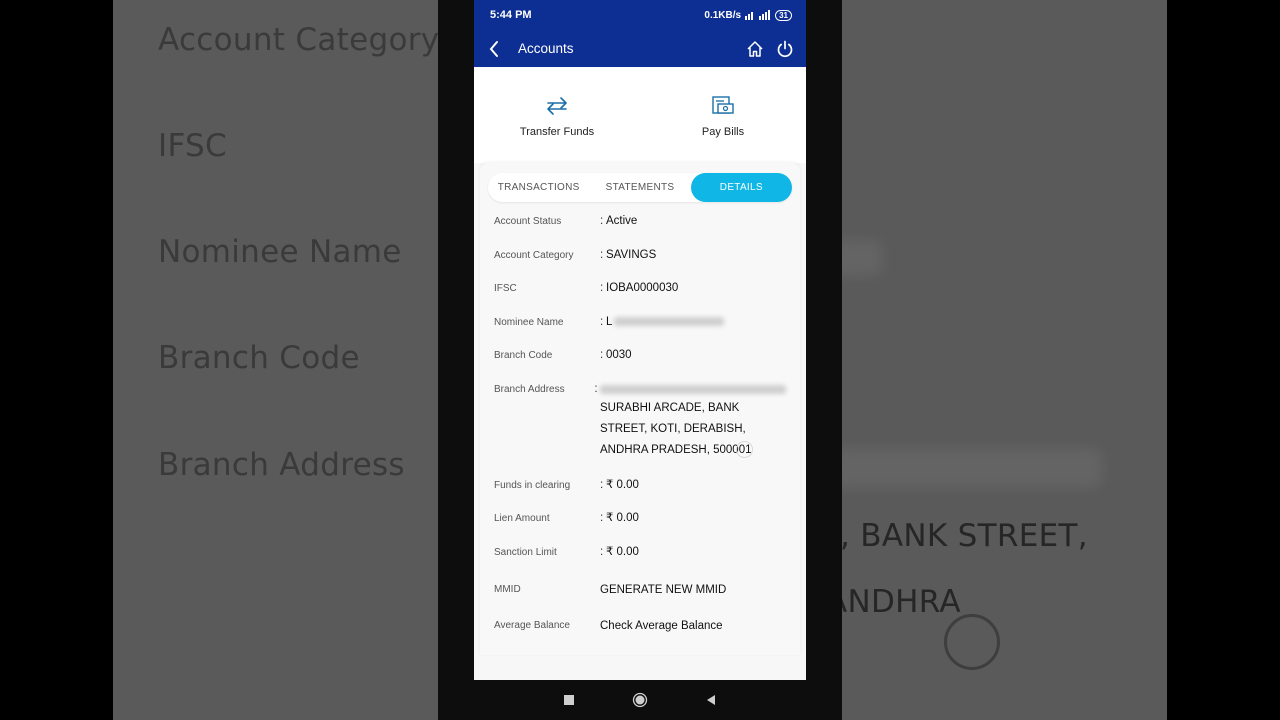 This screenshot has width=1280, height=720. What do you see at coordinates (557, 132) in the screenshot?
I see `transfer-funds-label: Transfer Funds` at bounding box center [557, 132].